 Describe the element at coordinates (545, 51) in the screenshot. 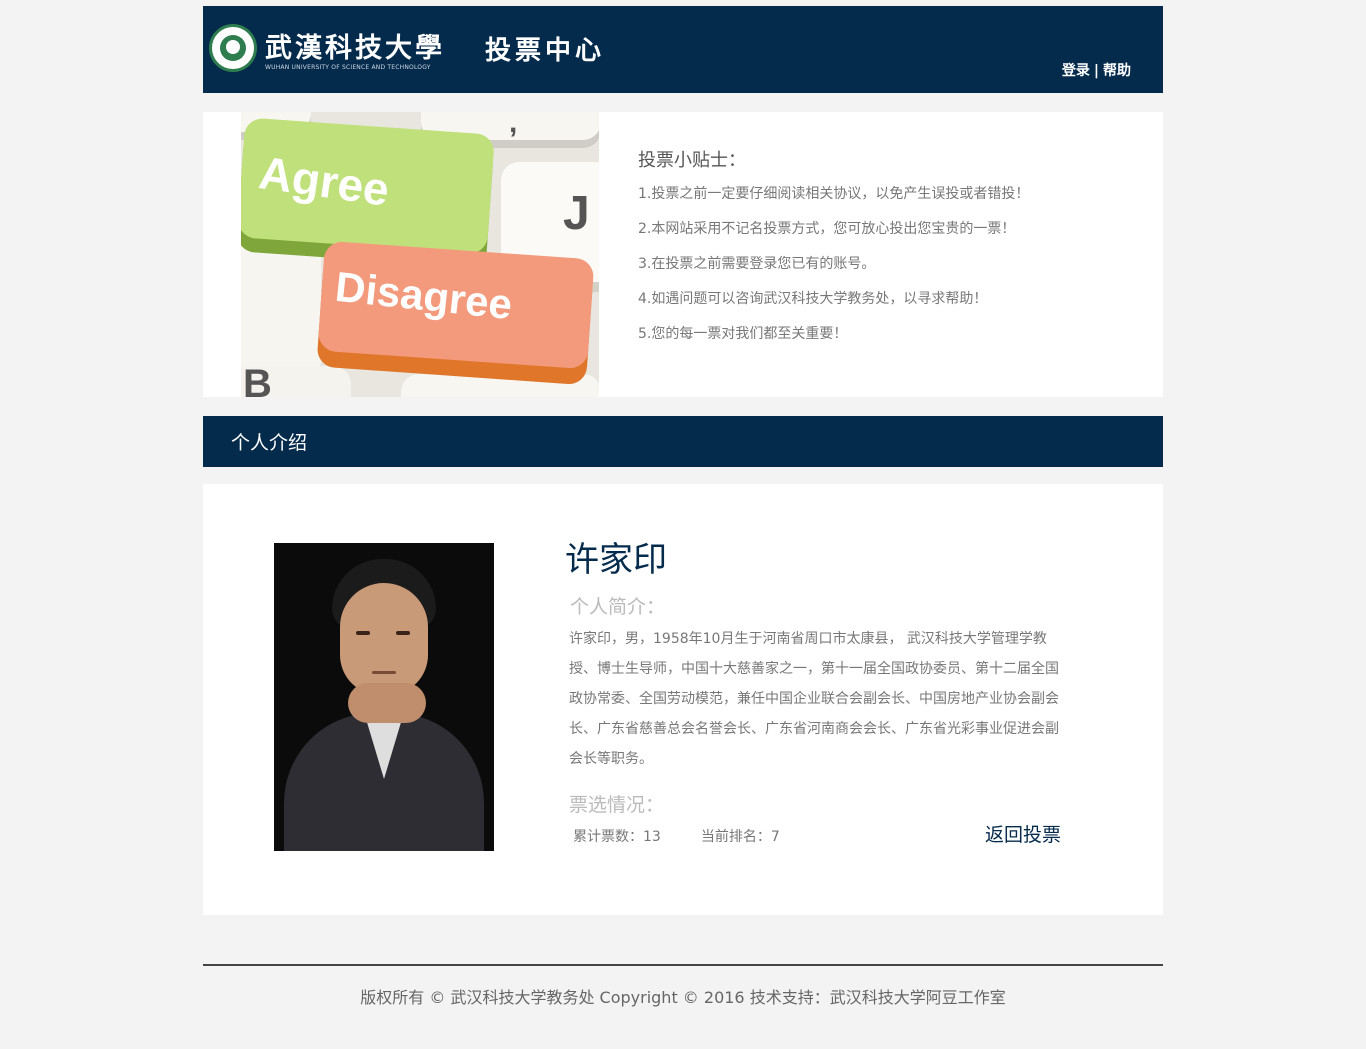

I see `site-title: 投票中心` at that location.